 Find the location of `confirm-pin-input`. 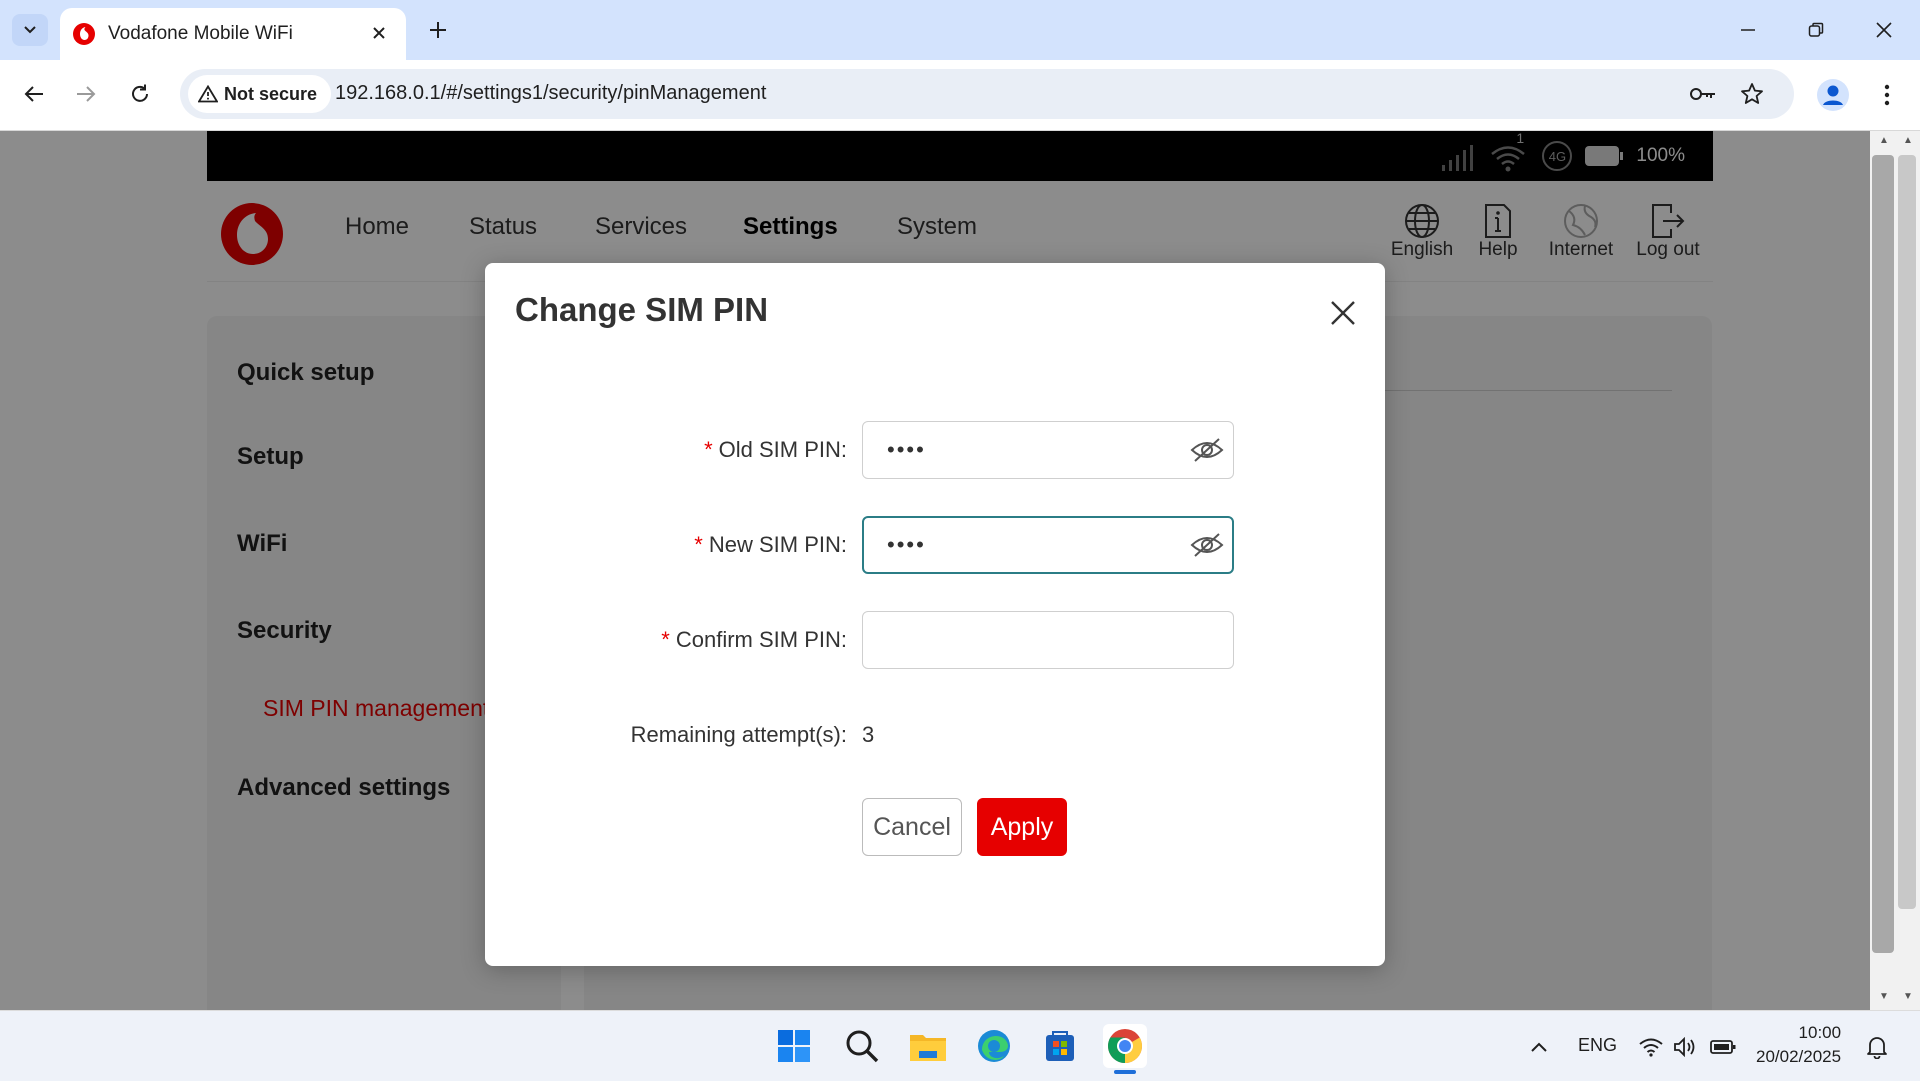

confirm-pin-input is located at coordinates (1048, 640).